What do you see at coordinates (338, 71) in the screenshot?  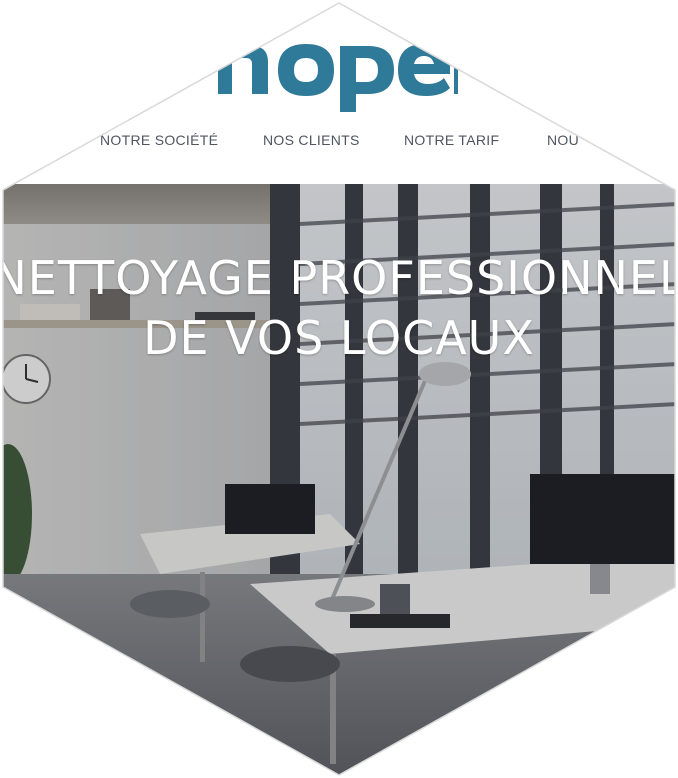 I see `nopen-logo` at bounding box center [338, 71].